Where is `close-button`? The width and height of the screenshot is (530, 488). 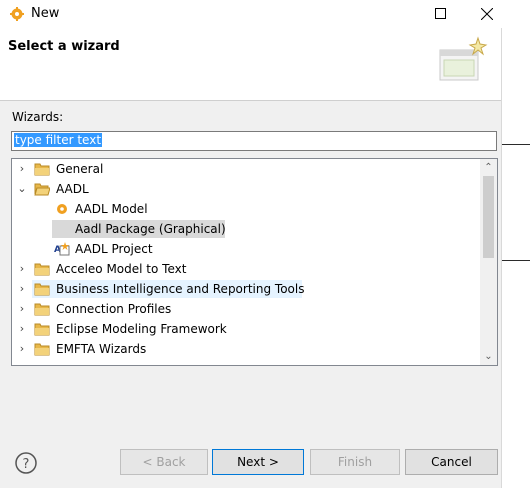 close-button is located at coordinates (487, 14).